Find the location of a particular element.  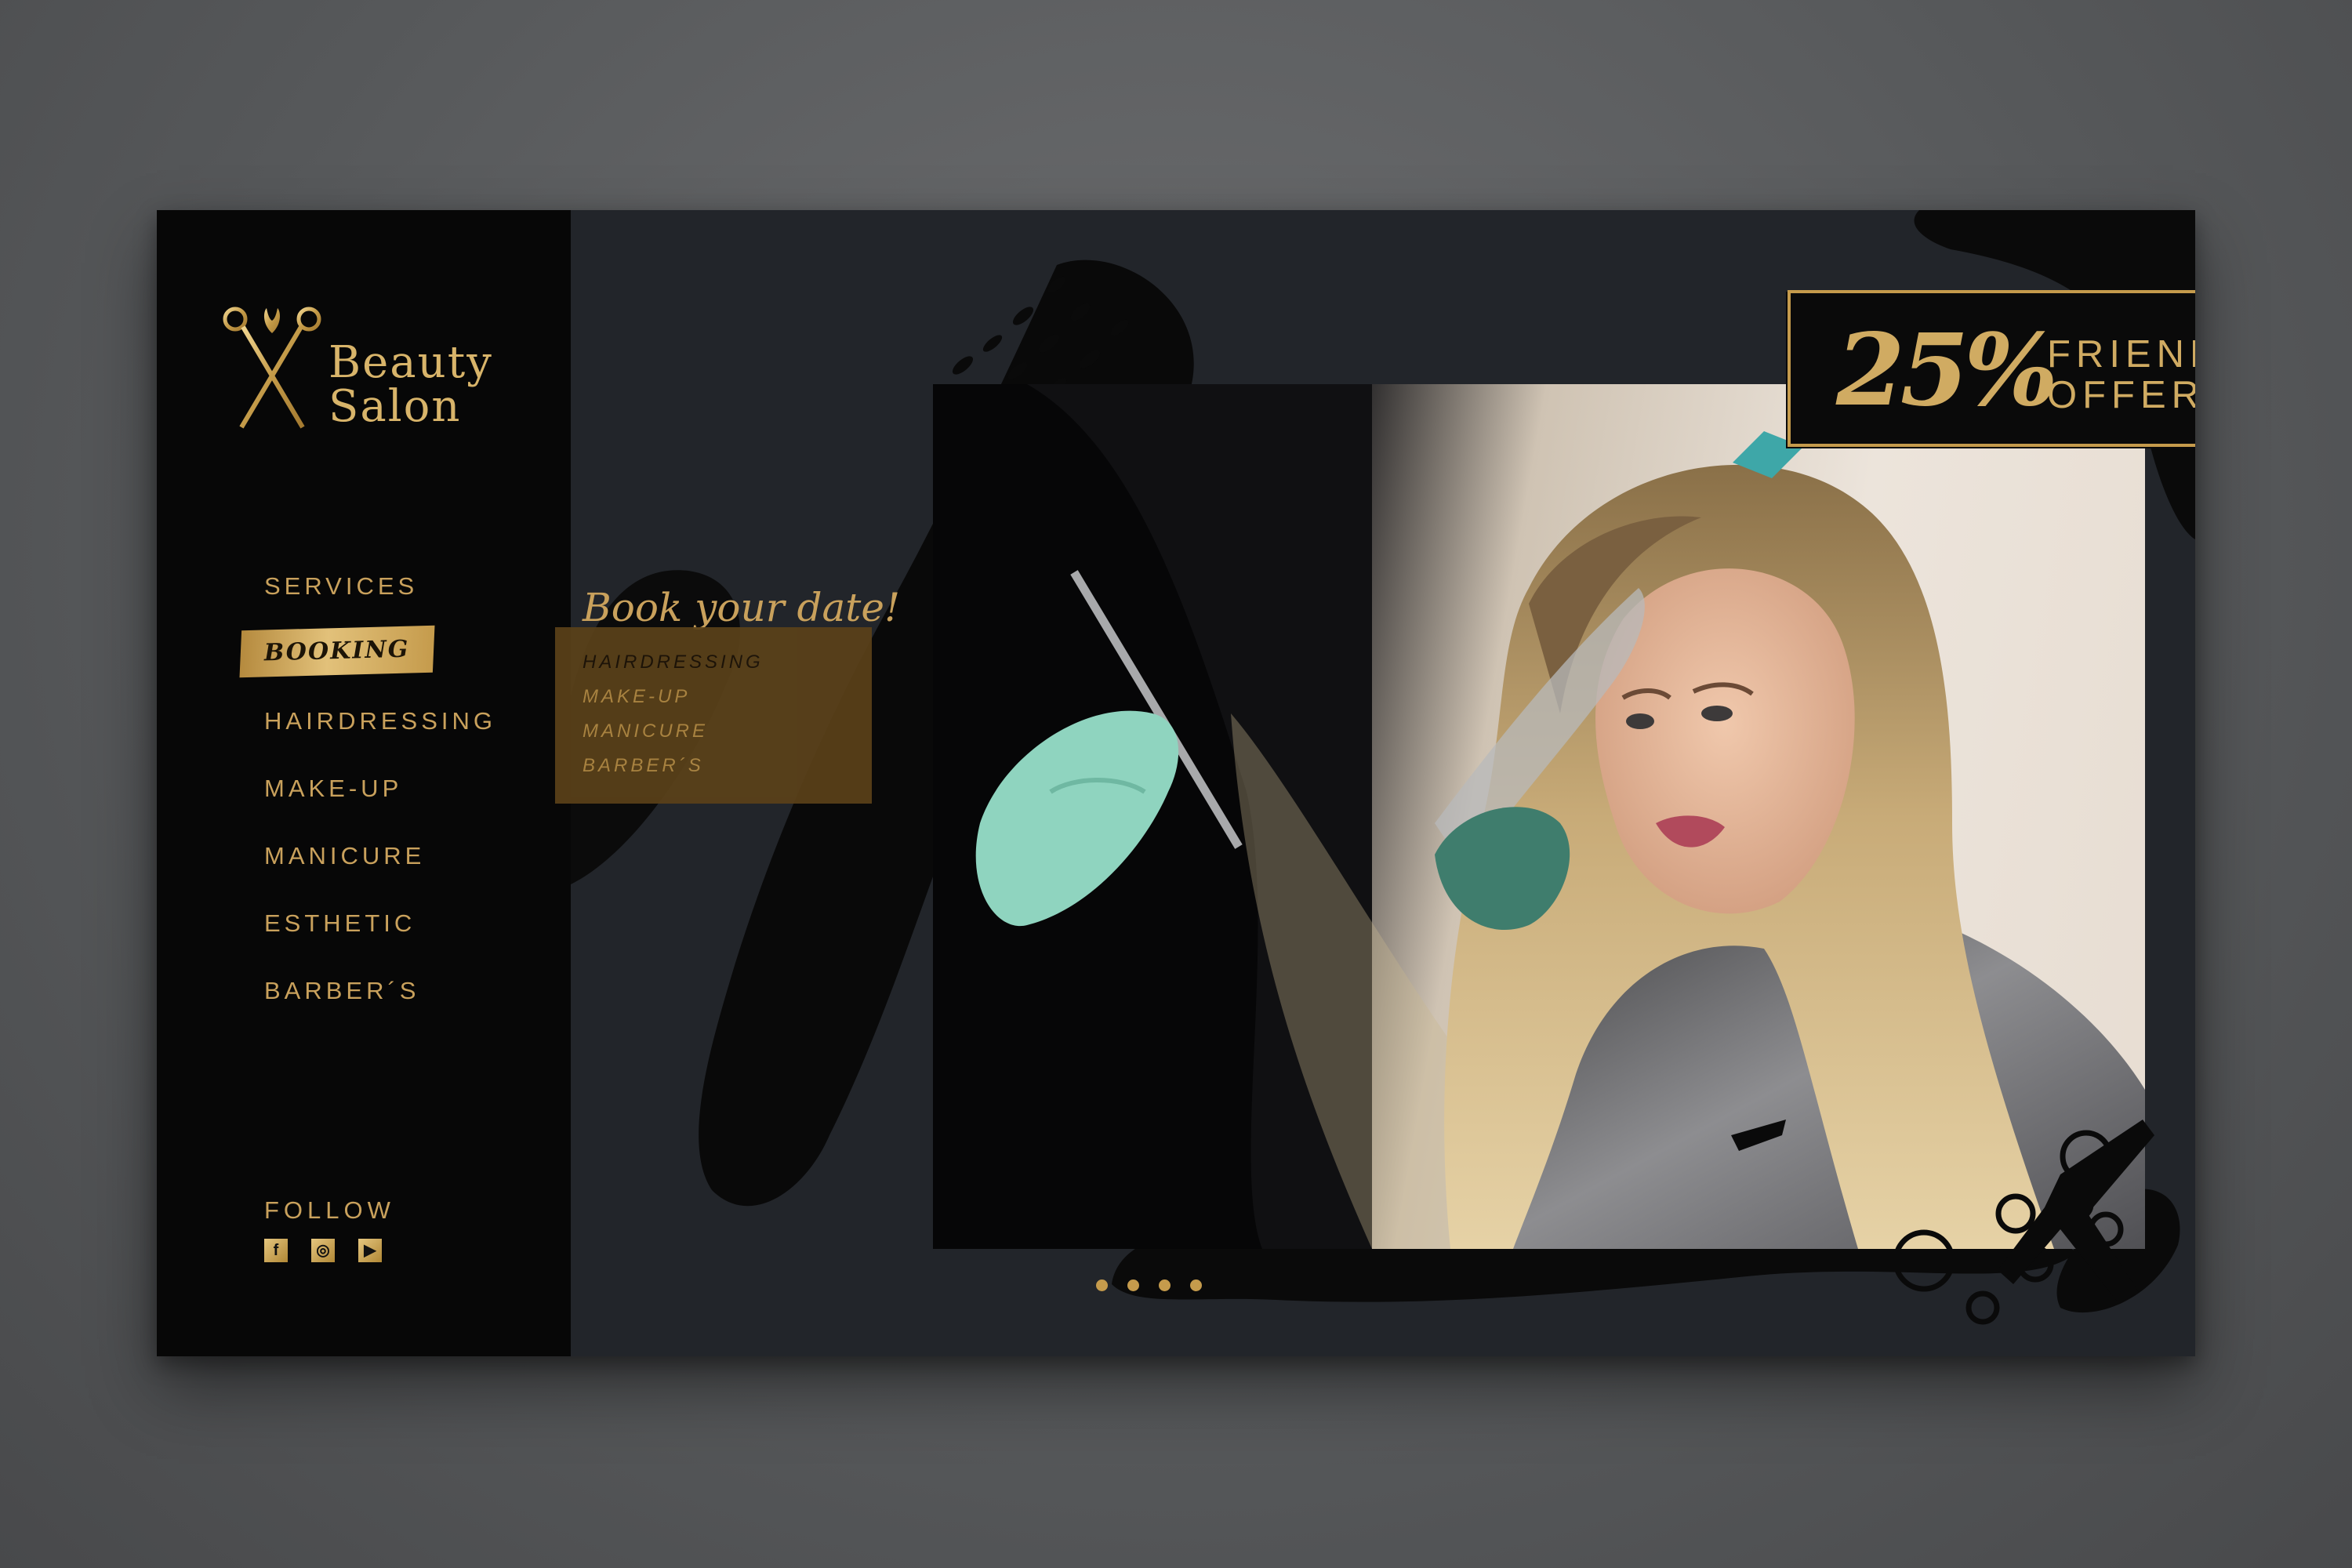

offer-line1: FRIEND is located at coordinates (2121, 354).